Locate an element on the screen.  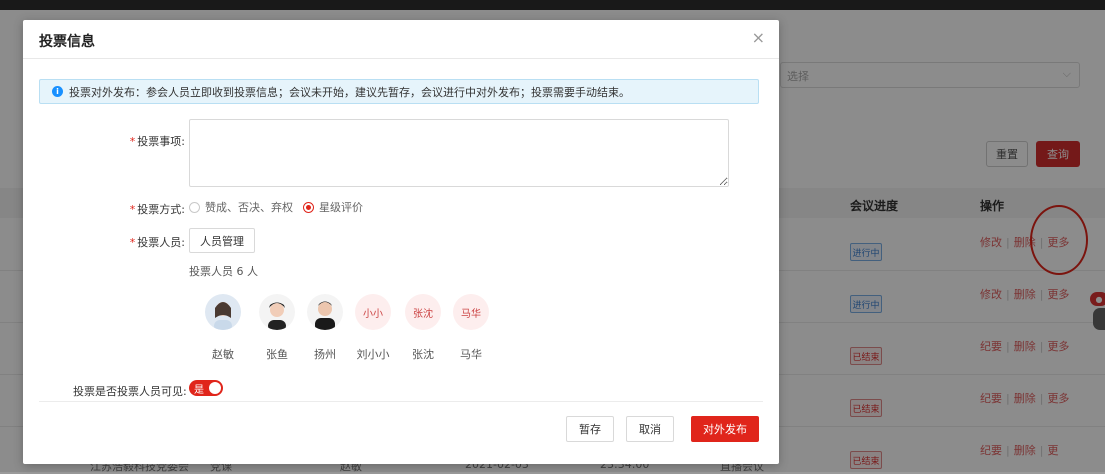
voter-name: 扬州 is located at coordinates (325, 354).